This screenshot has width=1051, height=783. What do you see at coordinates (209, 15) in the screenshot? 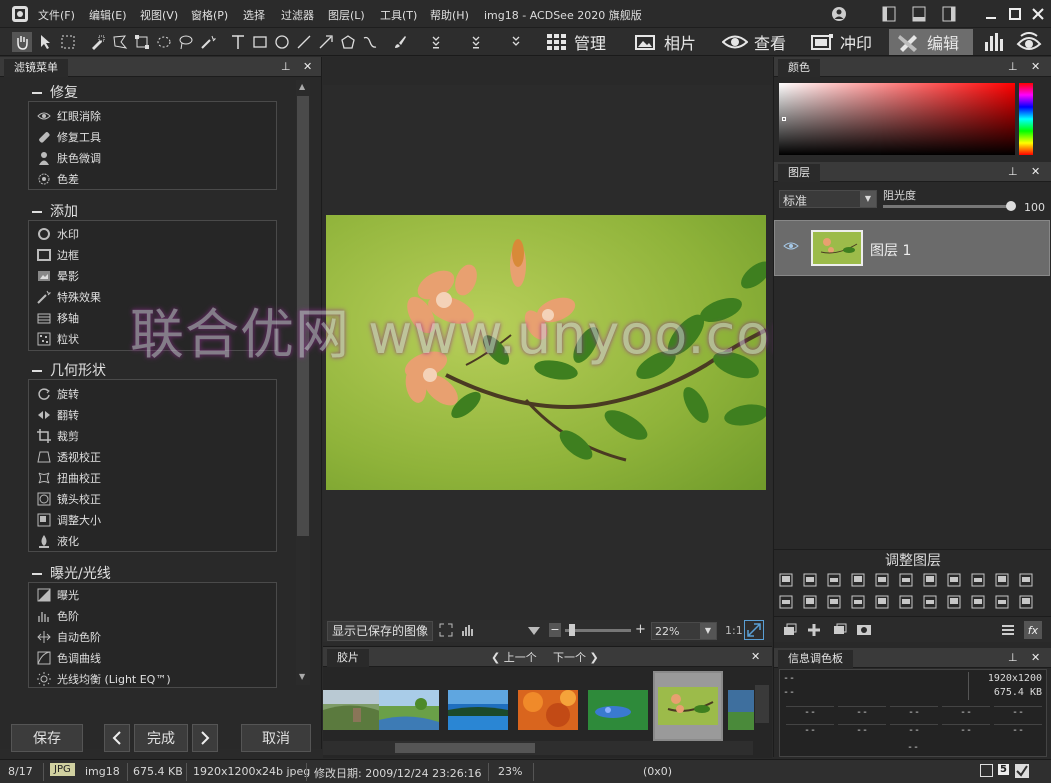
I see `menu-pane: 窗格(P)` at bounding box center [209, 15].